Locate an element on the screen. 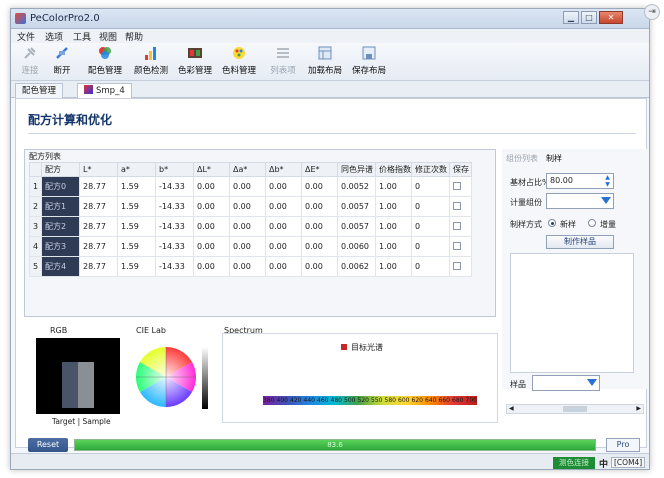 This screenshot has width=664, height=478. column-header: 价格指数 is located at coordinates (393, 169).